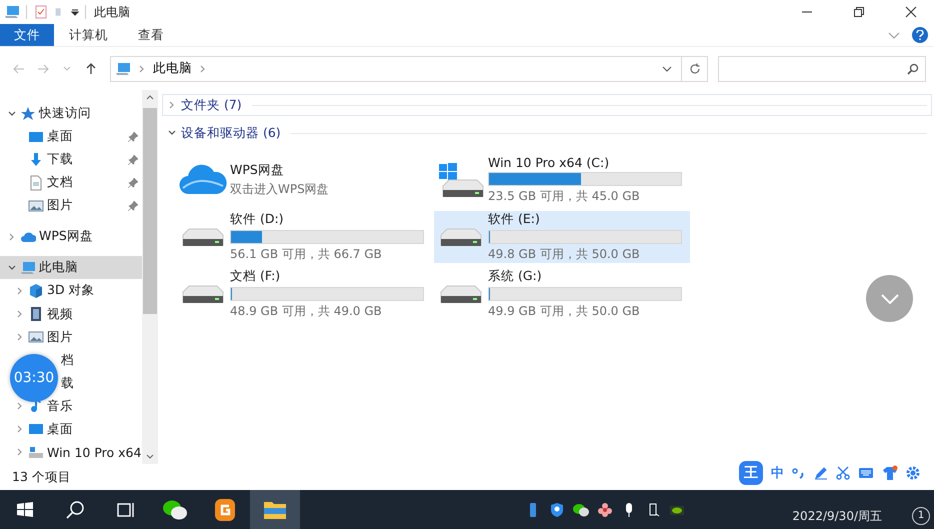 The width and height of the screenshot is (934, 529). I want to click on address-field: 此电脑, so click(396, 69).